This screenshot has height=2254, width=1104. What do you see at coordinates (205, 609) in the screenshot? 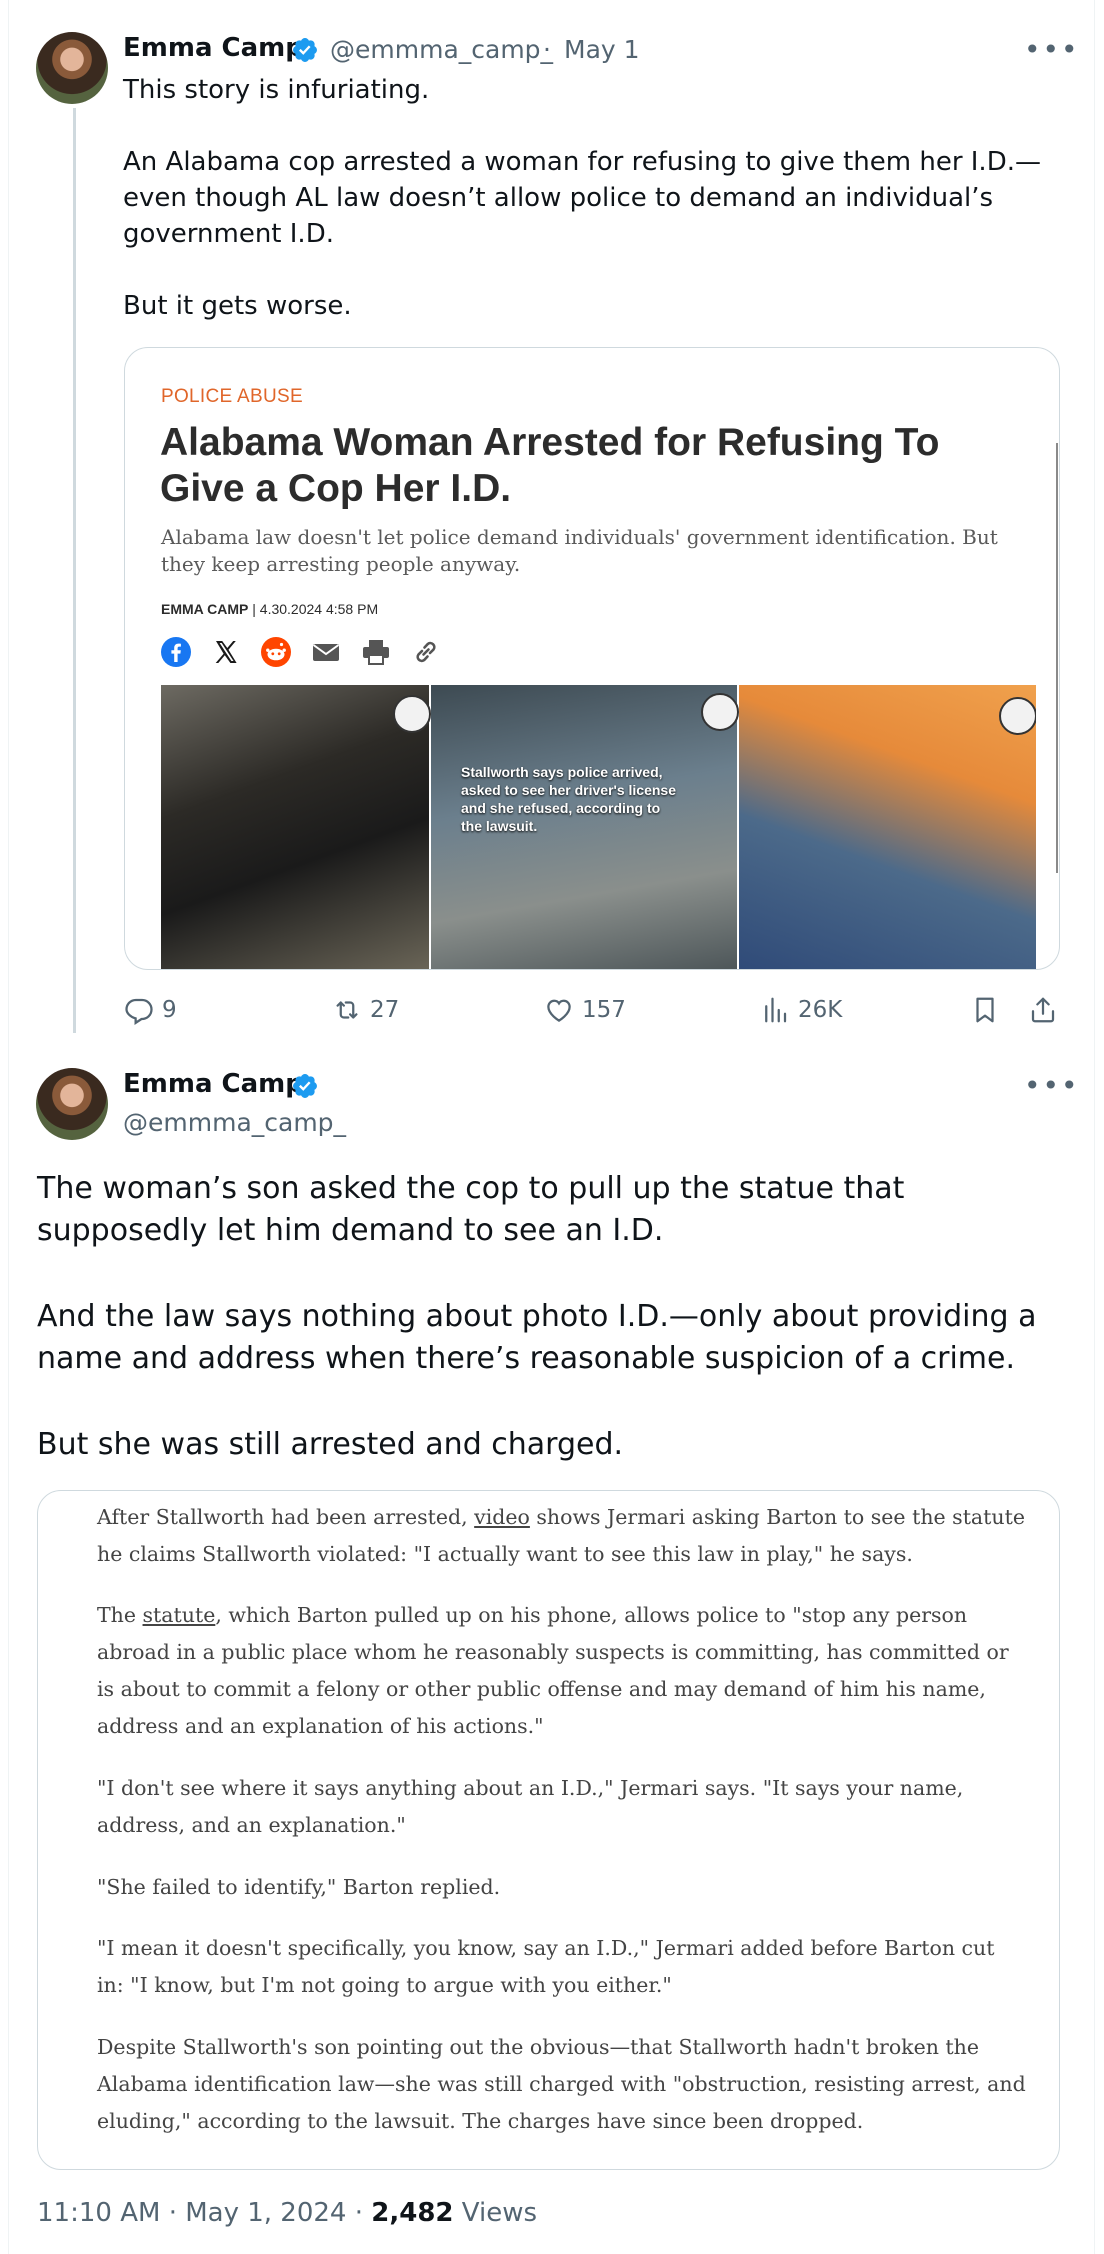
I see `byline-author: EMMA CAMP` at bounding box center [205, 609].